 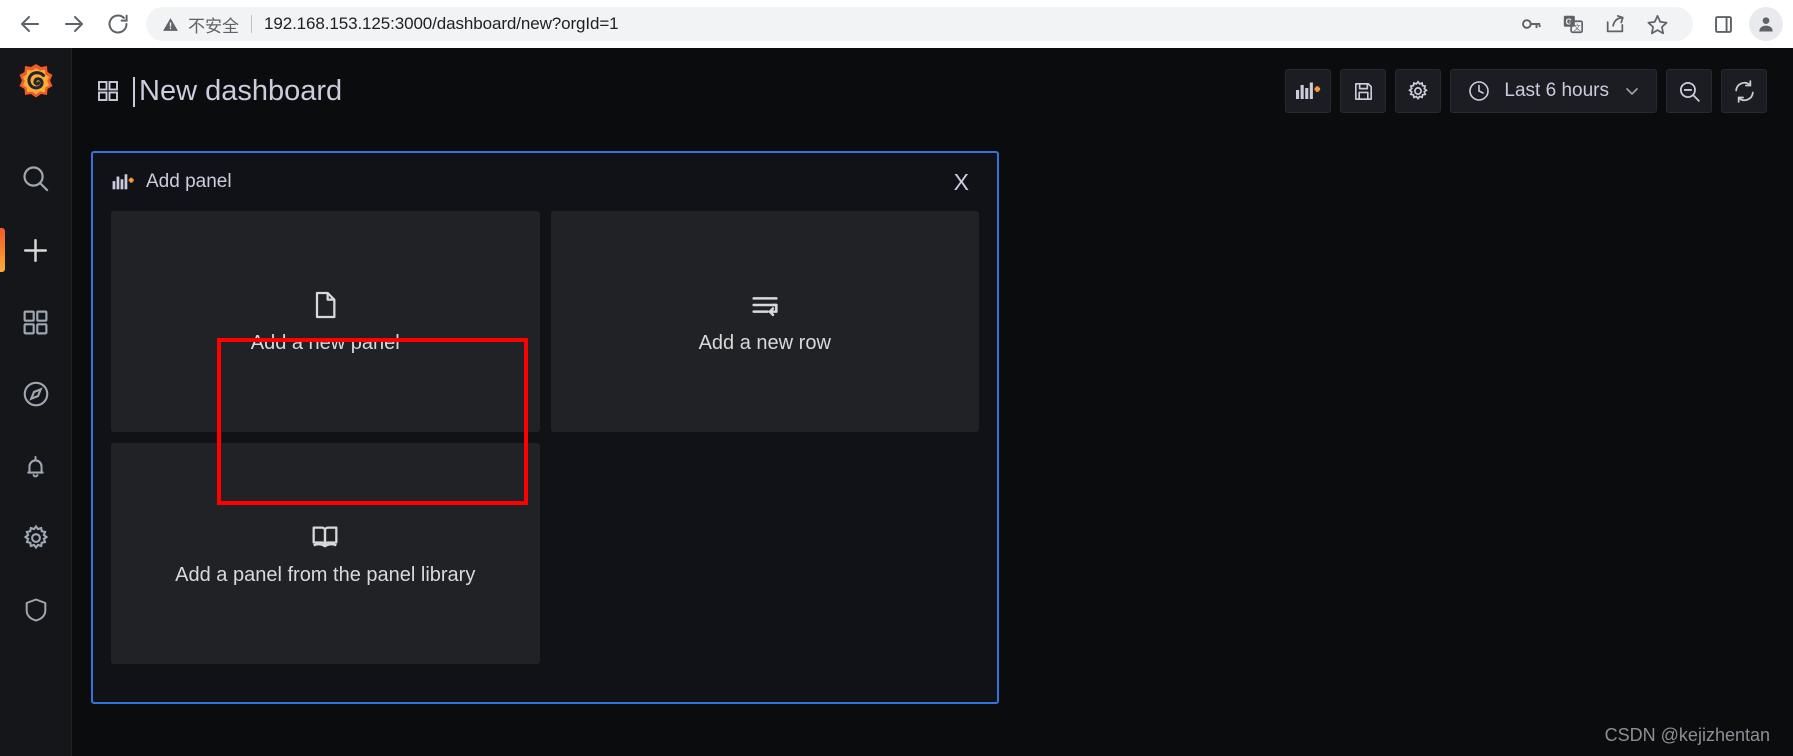 What do you see at coordinates (765, 305) in the screenshot?
I see `wrap-text-row-icon` at bounding box center [765, 305].